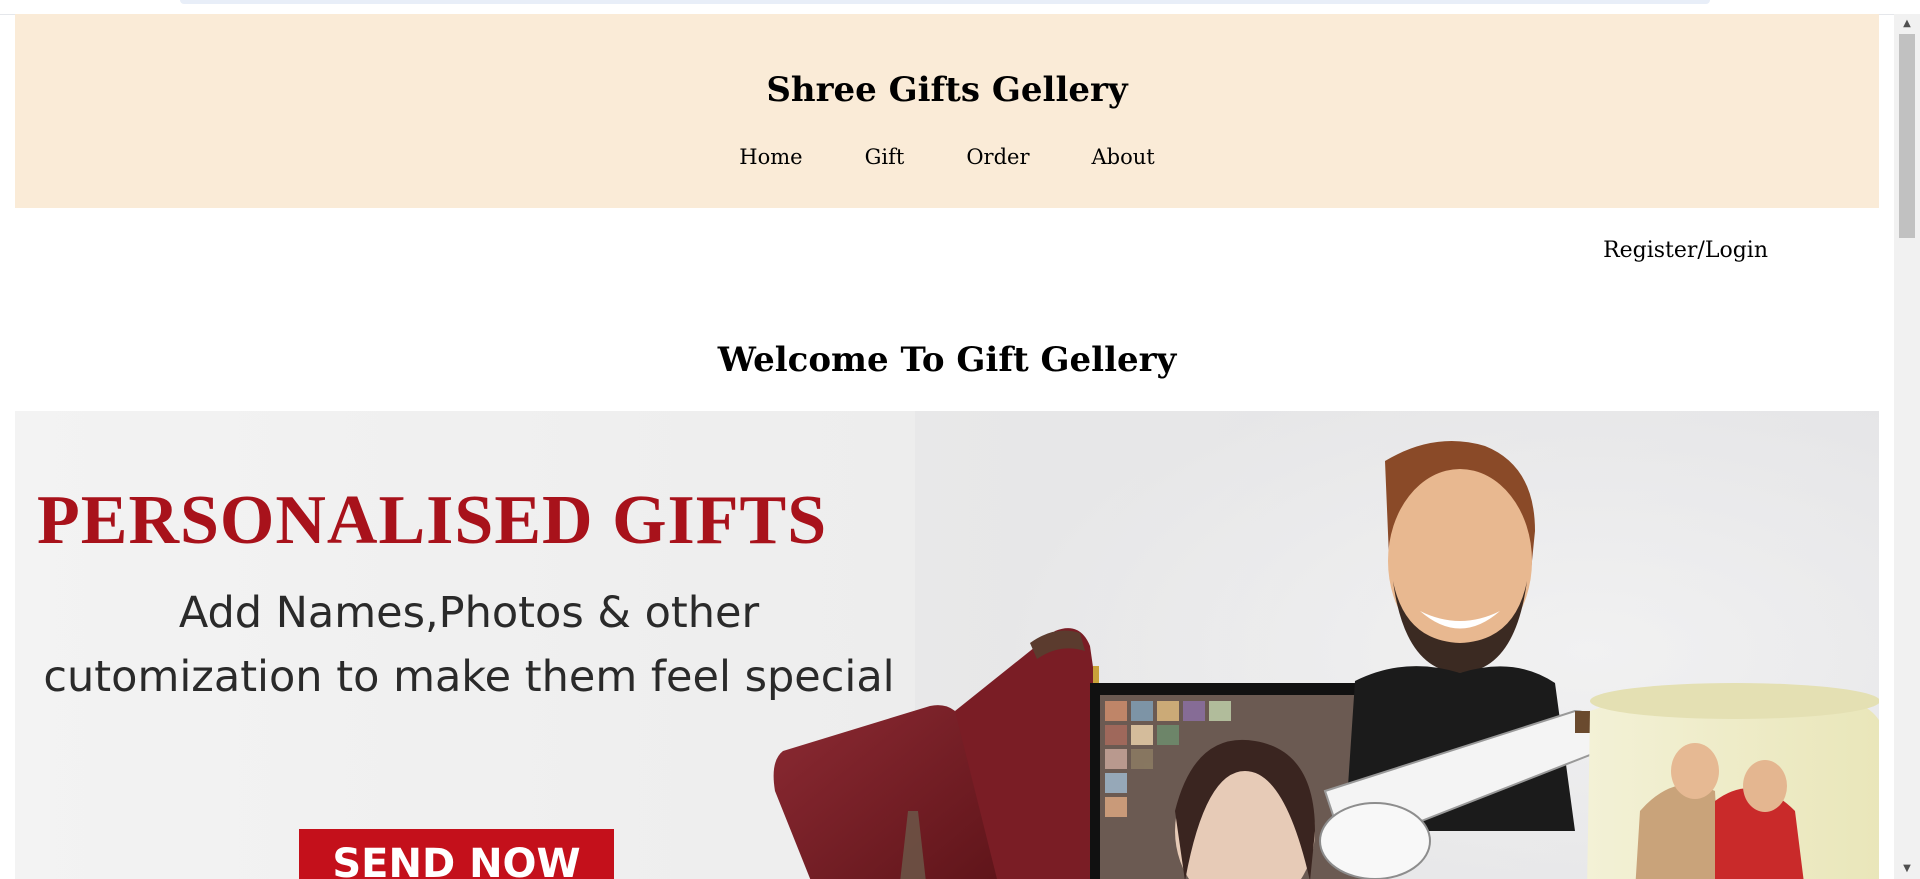 The image size is (1920, 879). What do you see at coordinates (432, 520) in the screenshot?
I see `banner-headline: PERSONALISED GIFTS` at bounding box center [432, 520].